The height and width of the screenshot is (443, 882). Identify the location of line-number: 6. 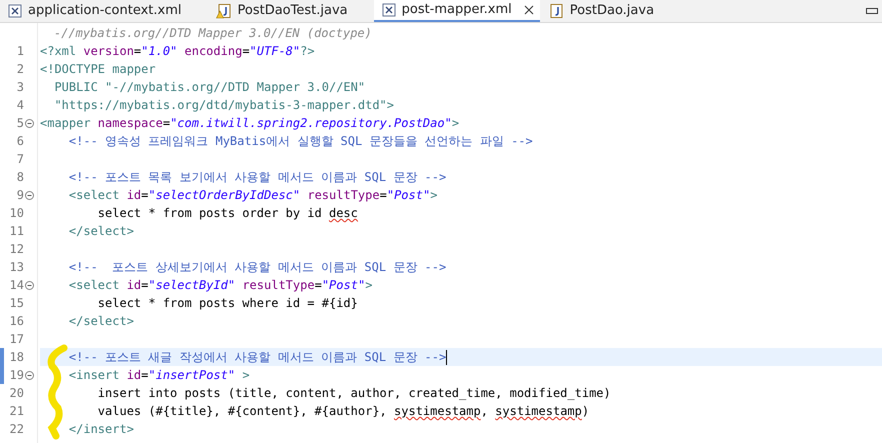
(20, 141).